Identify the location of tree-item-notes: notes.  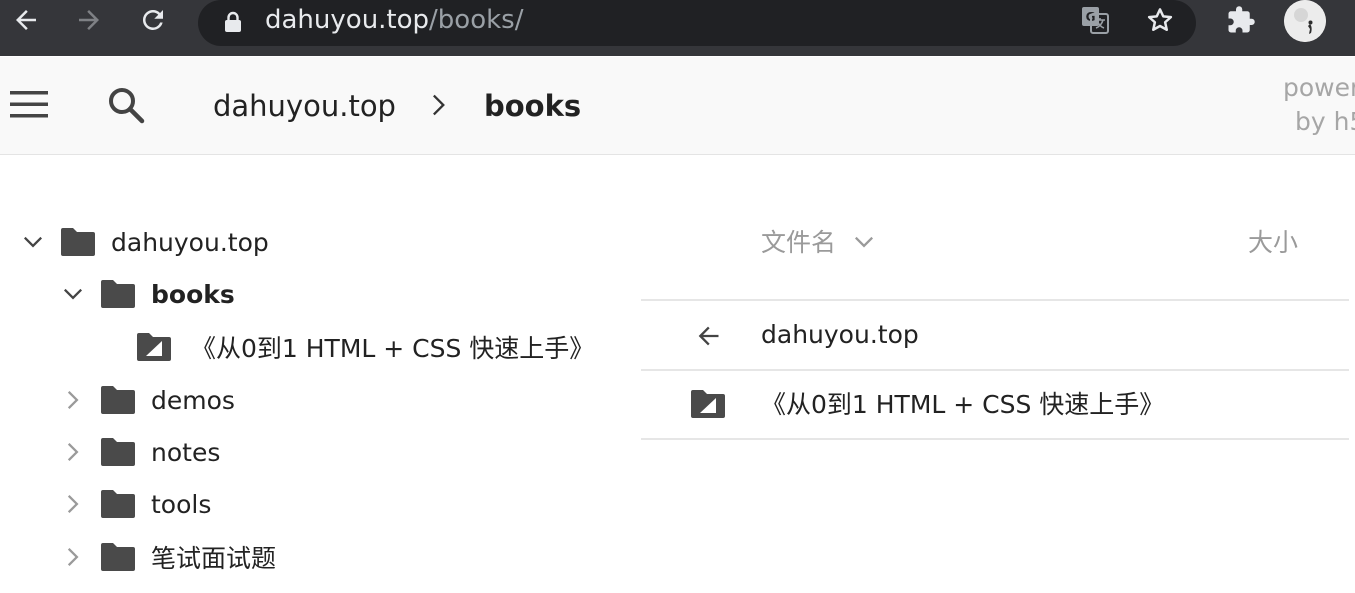
(140, 452).